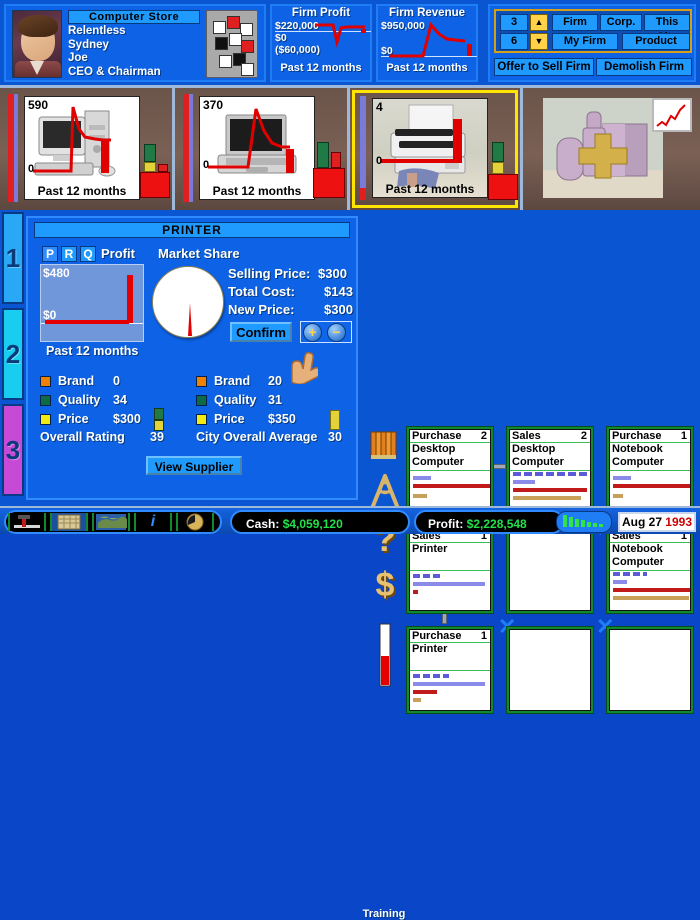 The height and width of the screenshot is (920, 700). I want to click on map-grid-icon, so click(69, 522).